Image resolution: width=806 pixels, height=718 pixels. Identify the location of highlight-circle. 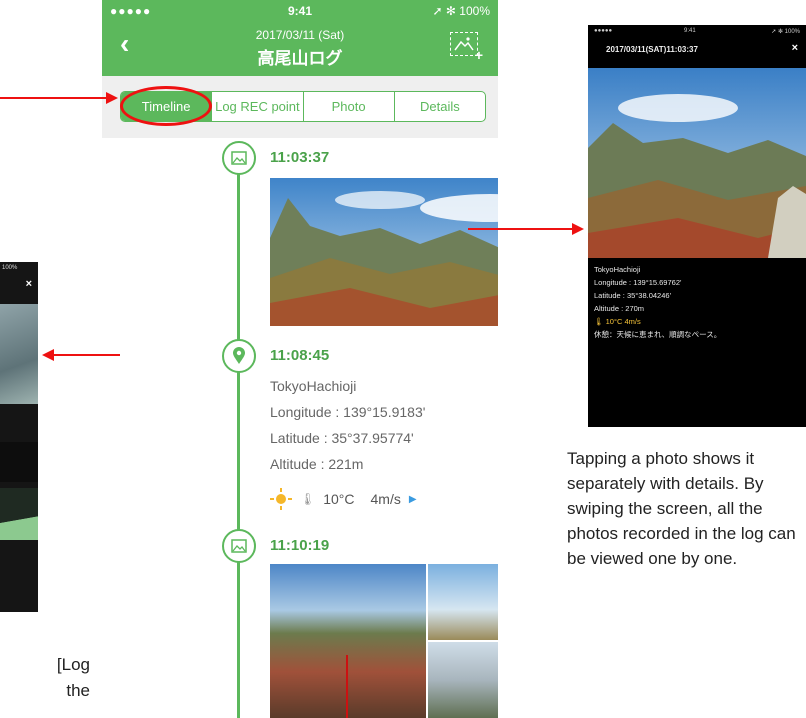
(166, 106).